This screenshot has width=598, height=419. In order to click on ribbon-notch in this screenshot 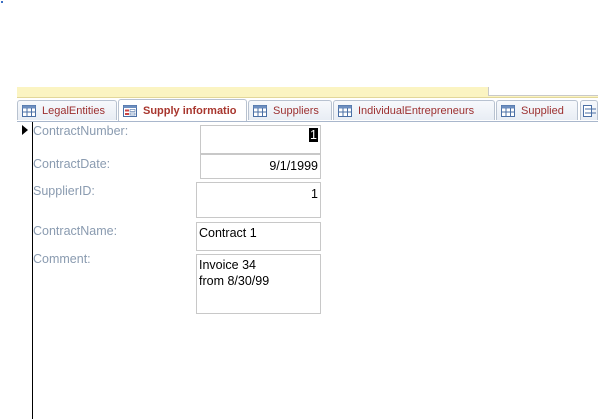, I will do `click(543, 91)`.